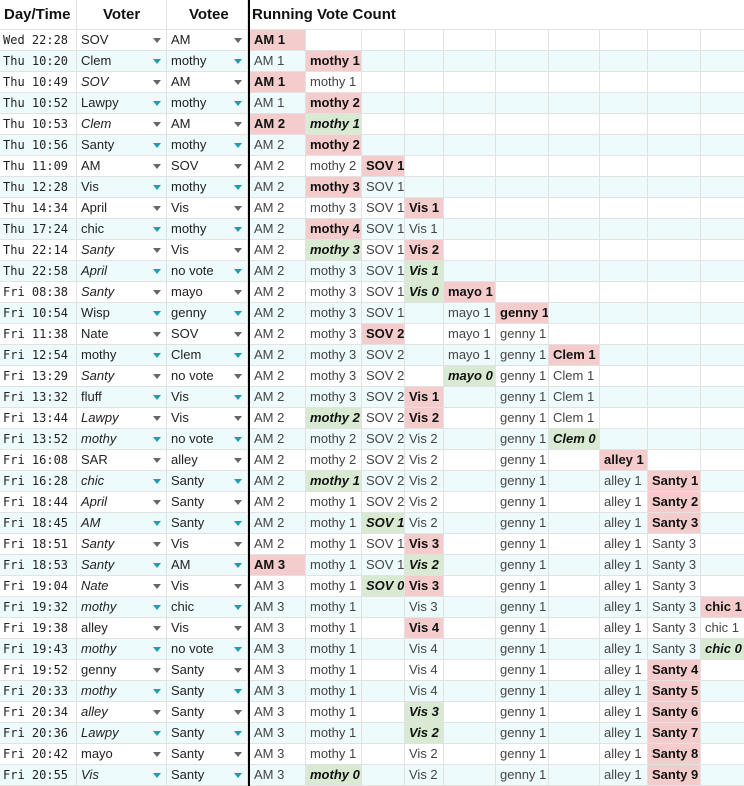  I want to click on voter-cell: Wisp, so click(122, 313).